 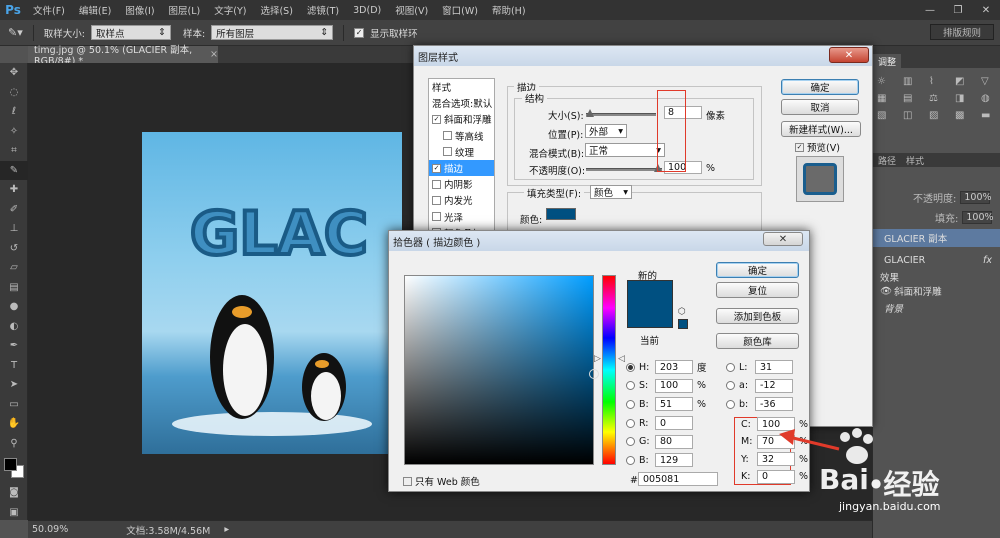 I want to click on menu-edit: 编辑(E), so click(x=95, y=10).